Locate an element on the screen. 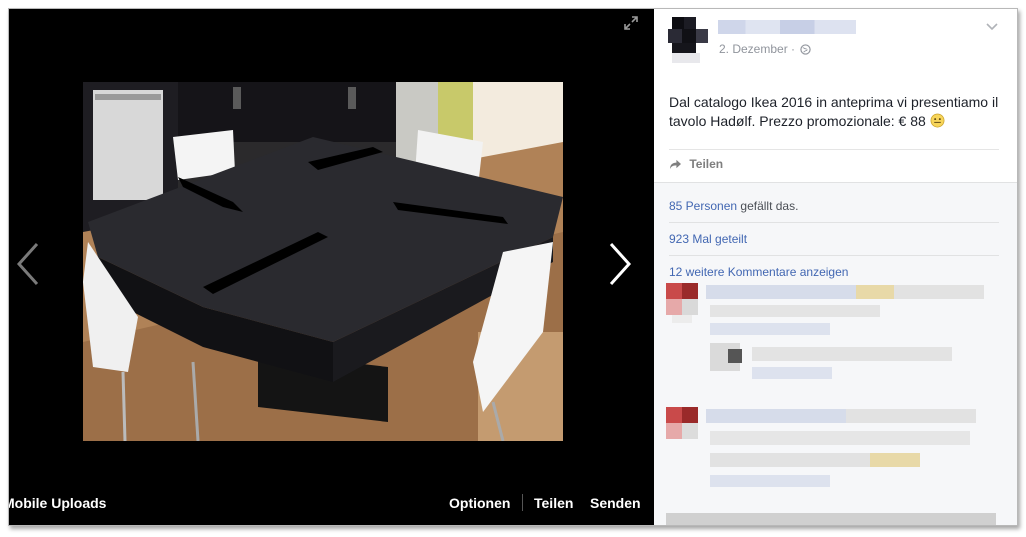 The image size is (1026, 537). avatar is located at coordinates (688, 41).